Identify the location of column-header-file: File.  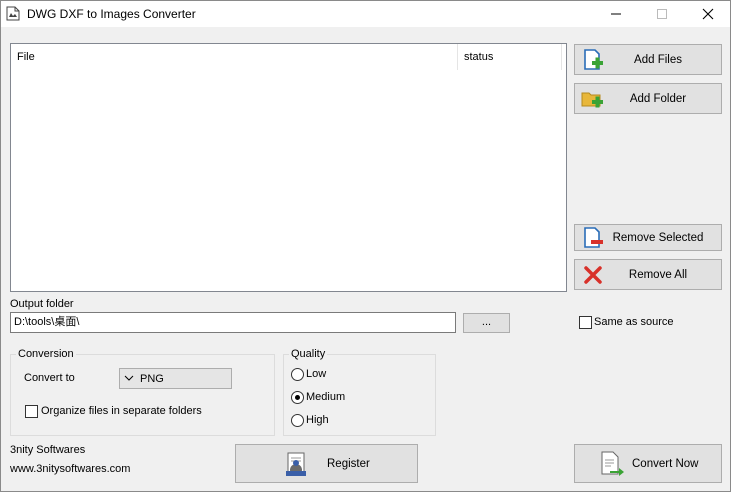
(234, 57).